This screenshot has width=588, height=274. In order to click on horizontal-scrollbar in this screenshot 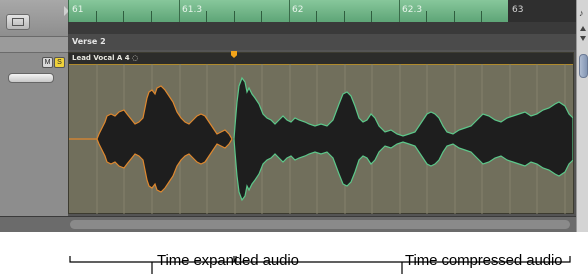, I will do `click(288, 224)`.